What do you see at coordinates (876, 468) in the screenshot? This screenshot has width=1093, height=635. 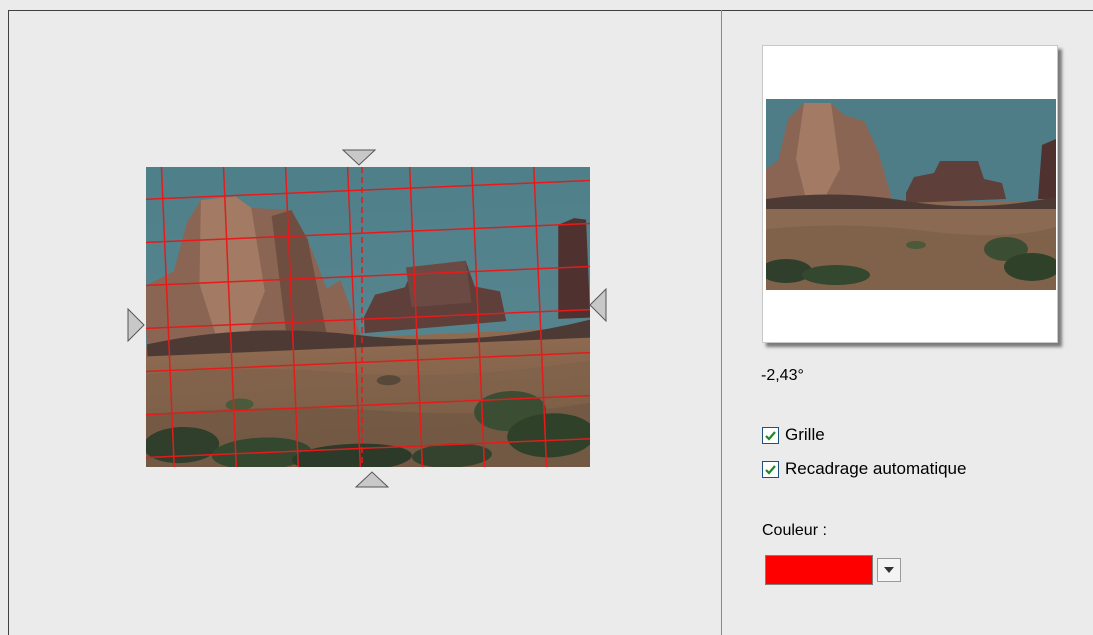 I see `autocrop-checkbox-label: Recadrage automatique` at bounding box center [876, 468].